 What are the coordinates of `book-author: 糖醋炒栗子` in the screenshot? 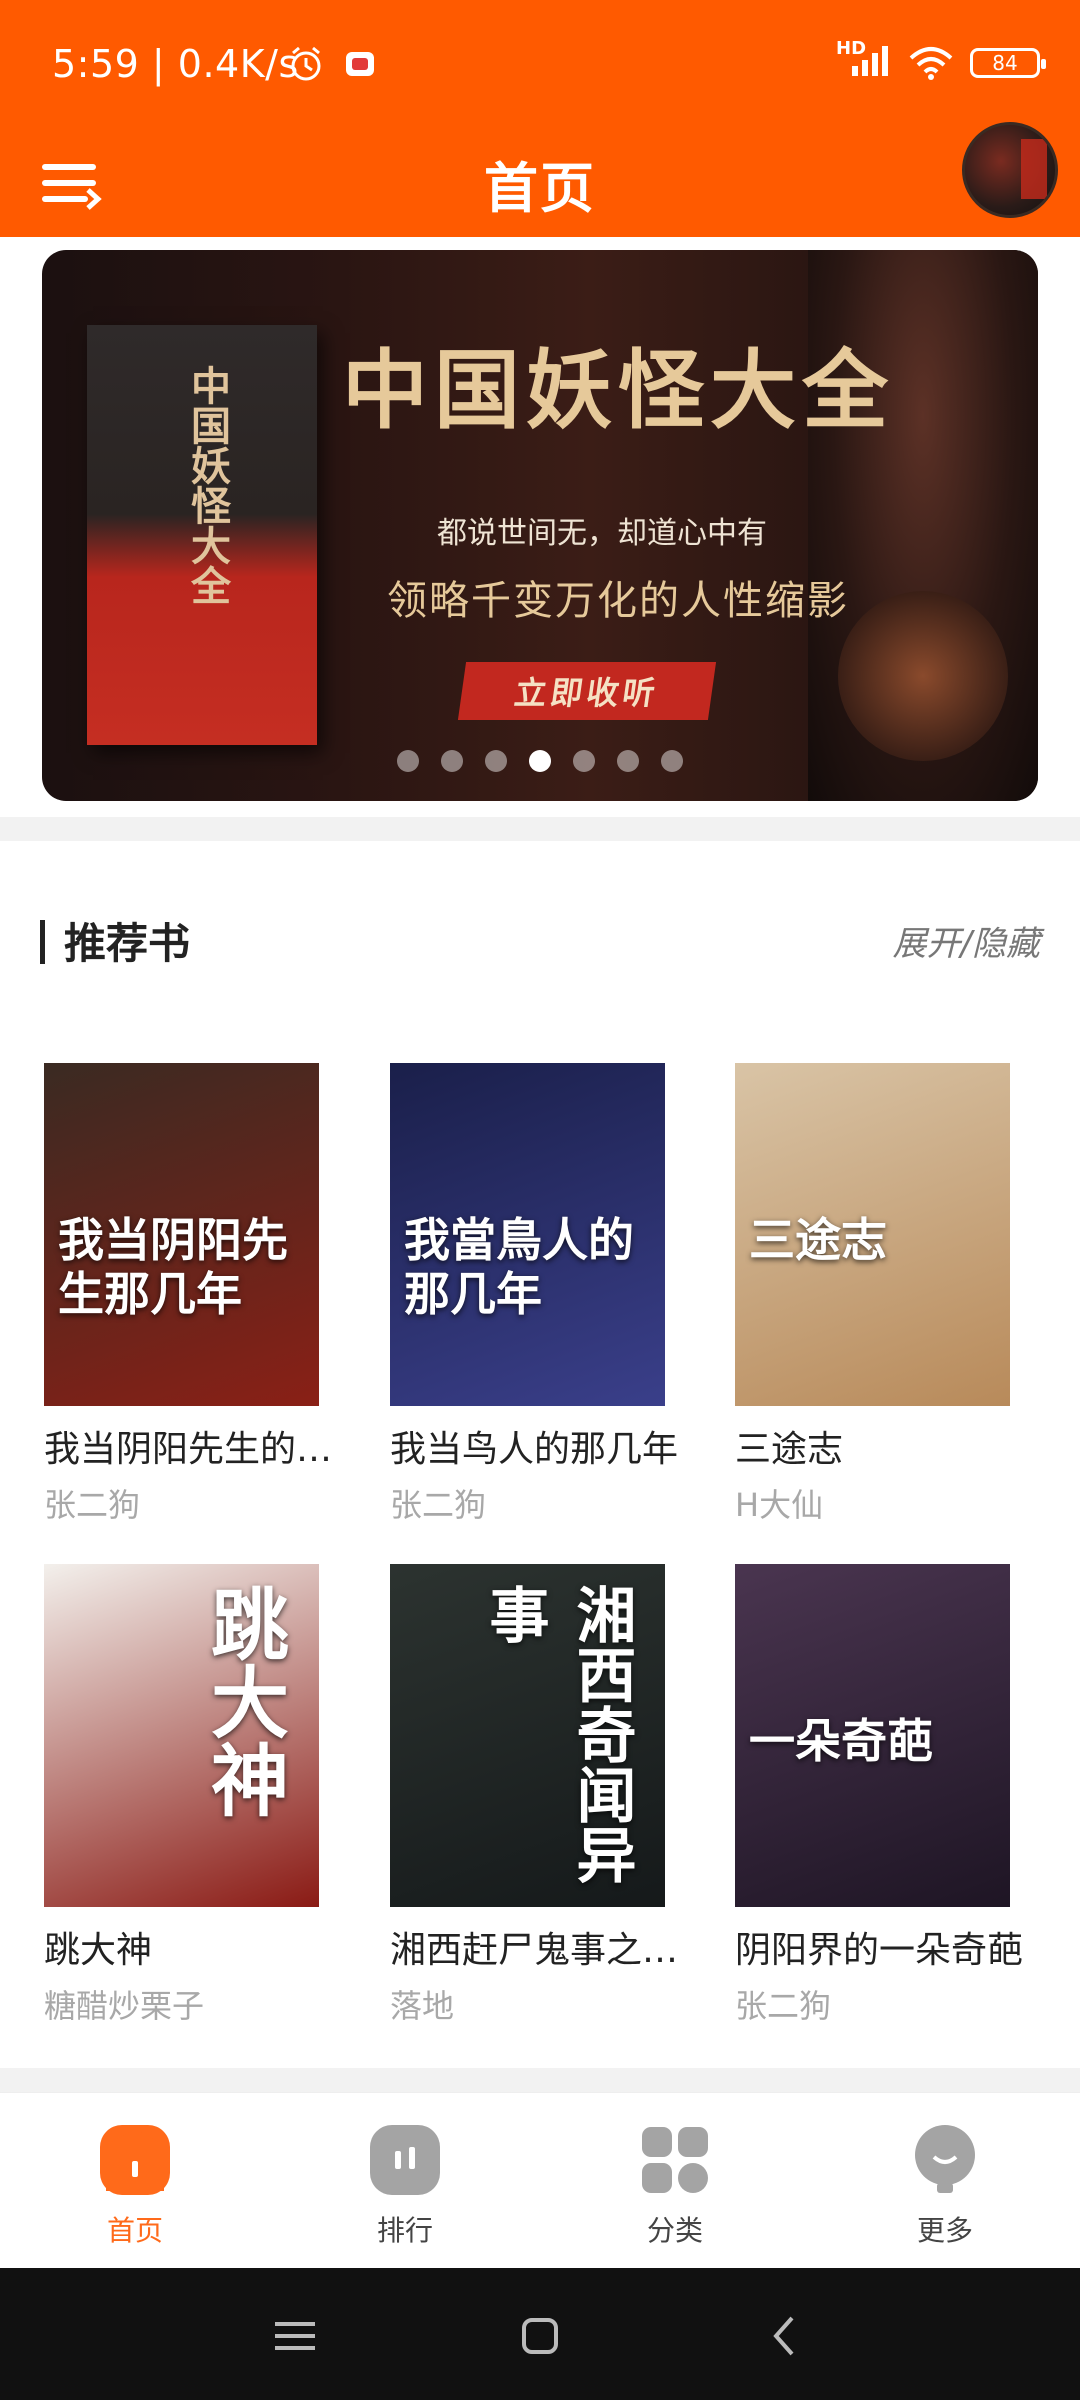 It's located at (124, 2006).